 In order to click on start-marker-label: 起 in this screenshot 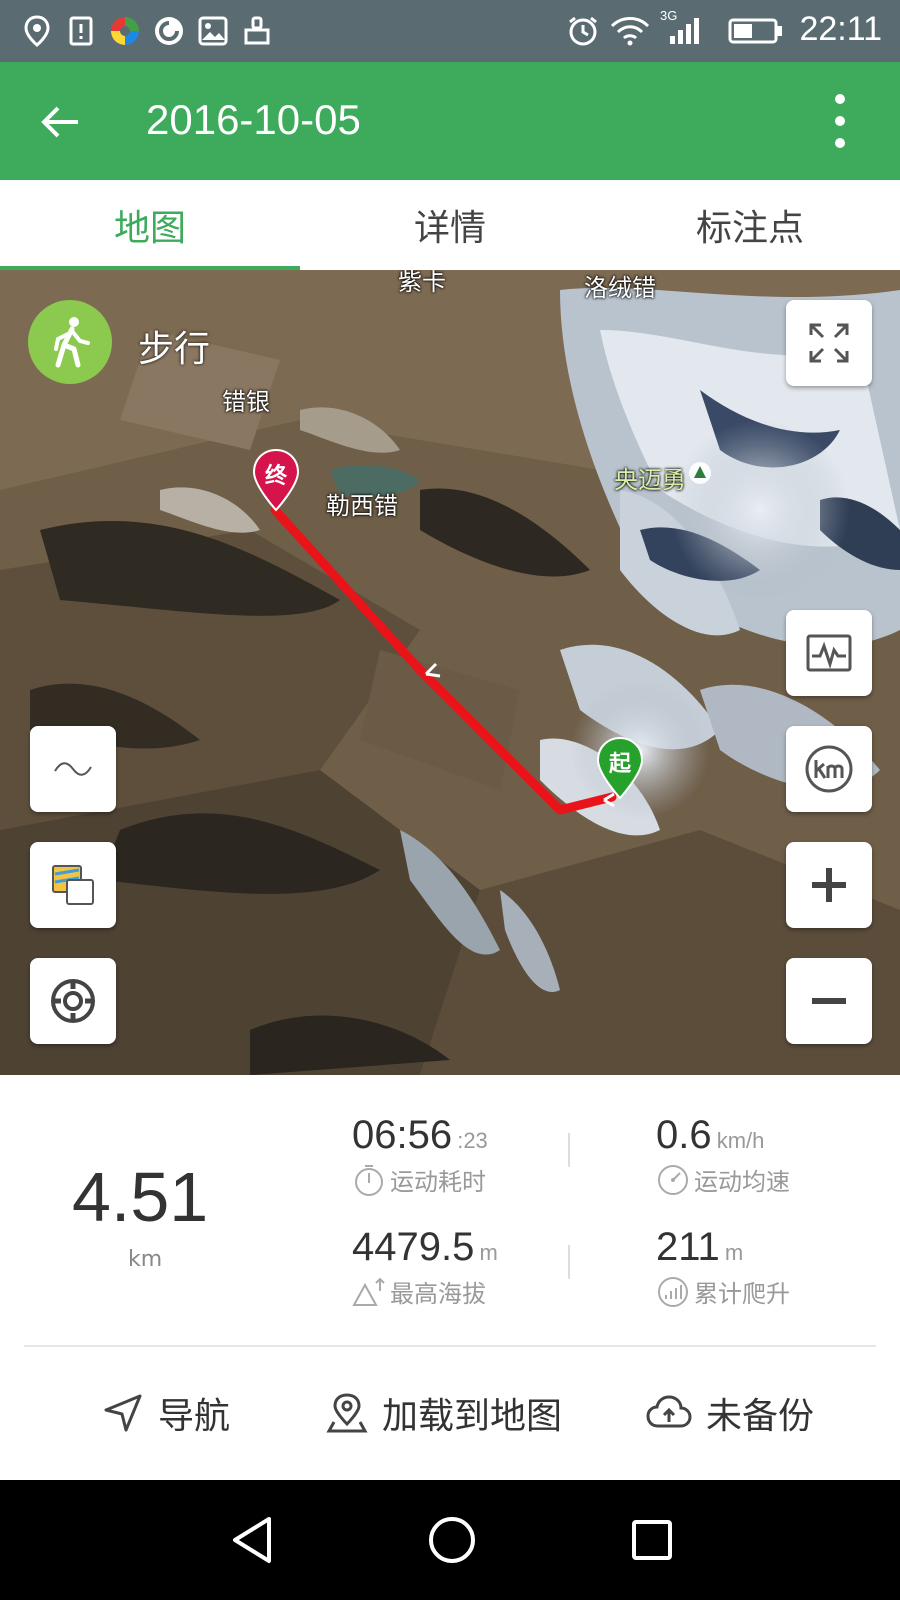, I will do `click(619, 764)`.